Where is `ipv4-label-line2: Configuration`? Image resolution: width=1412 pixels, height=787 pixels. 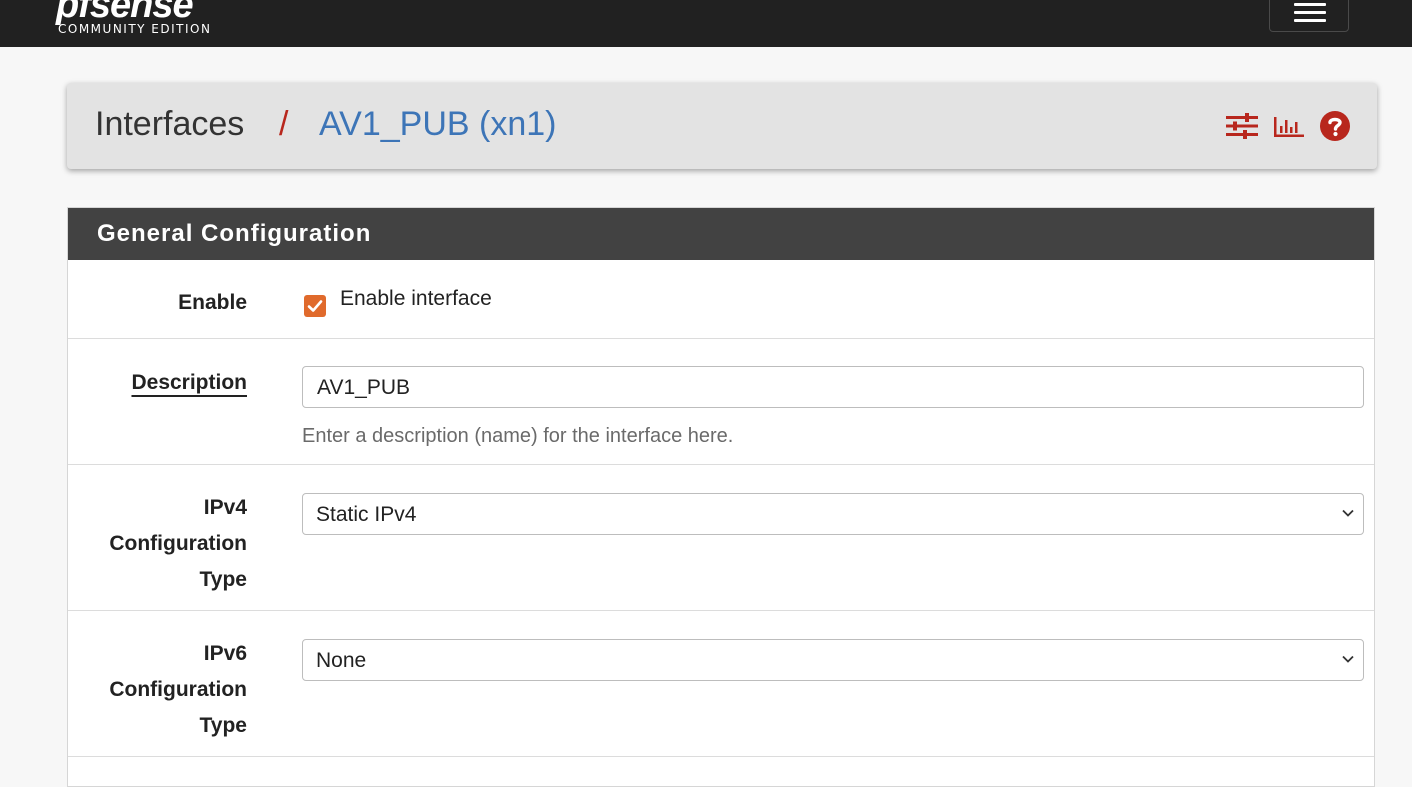
ipv4-label-line2: Configuration is located at coordinates (178, 543).